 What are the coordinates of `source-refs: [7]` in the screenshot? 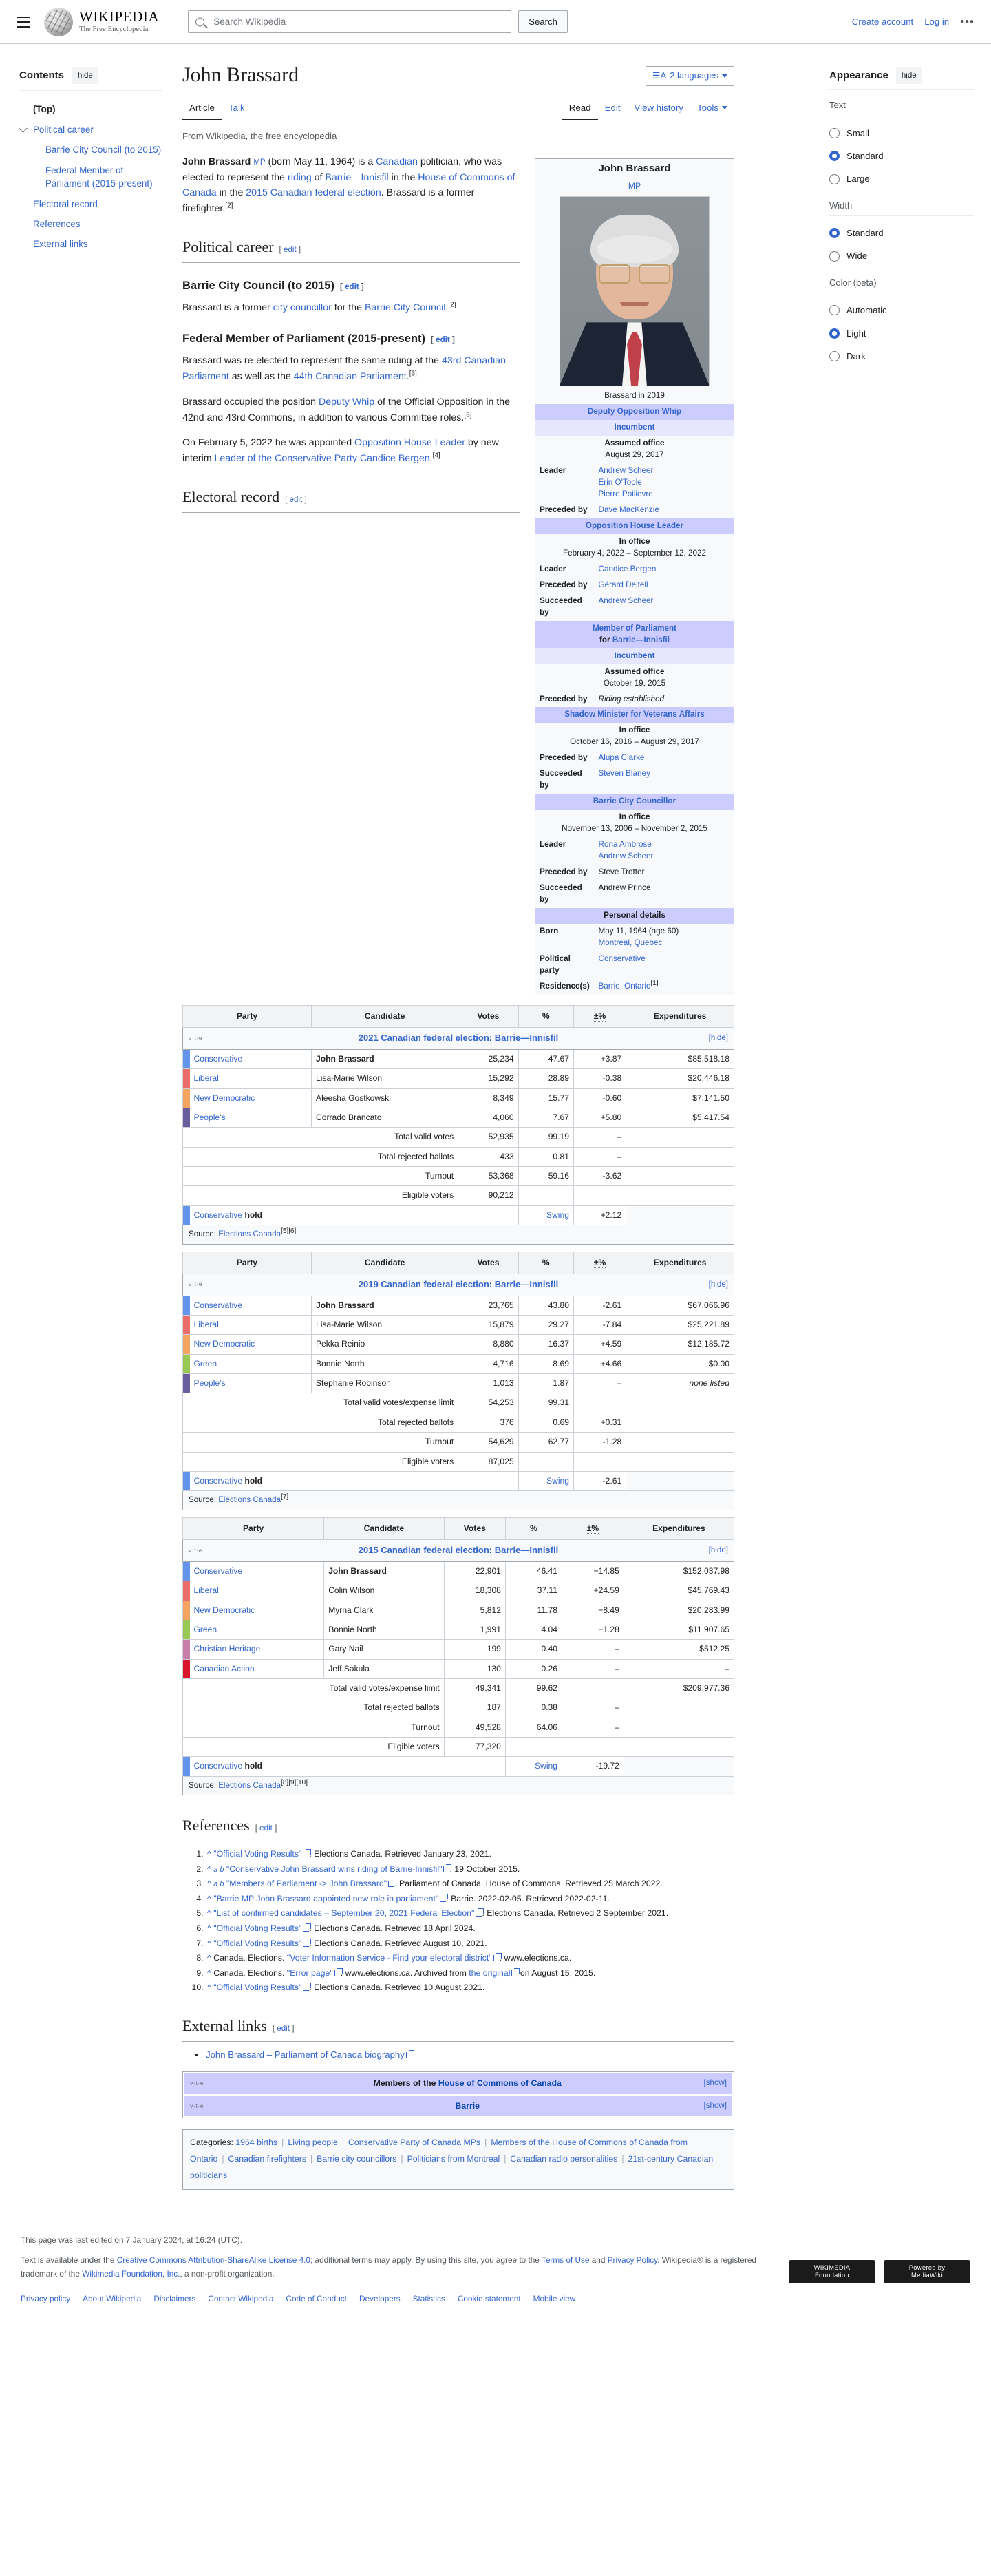 It's located at (284, 1497).